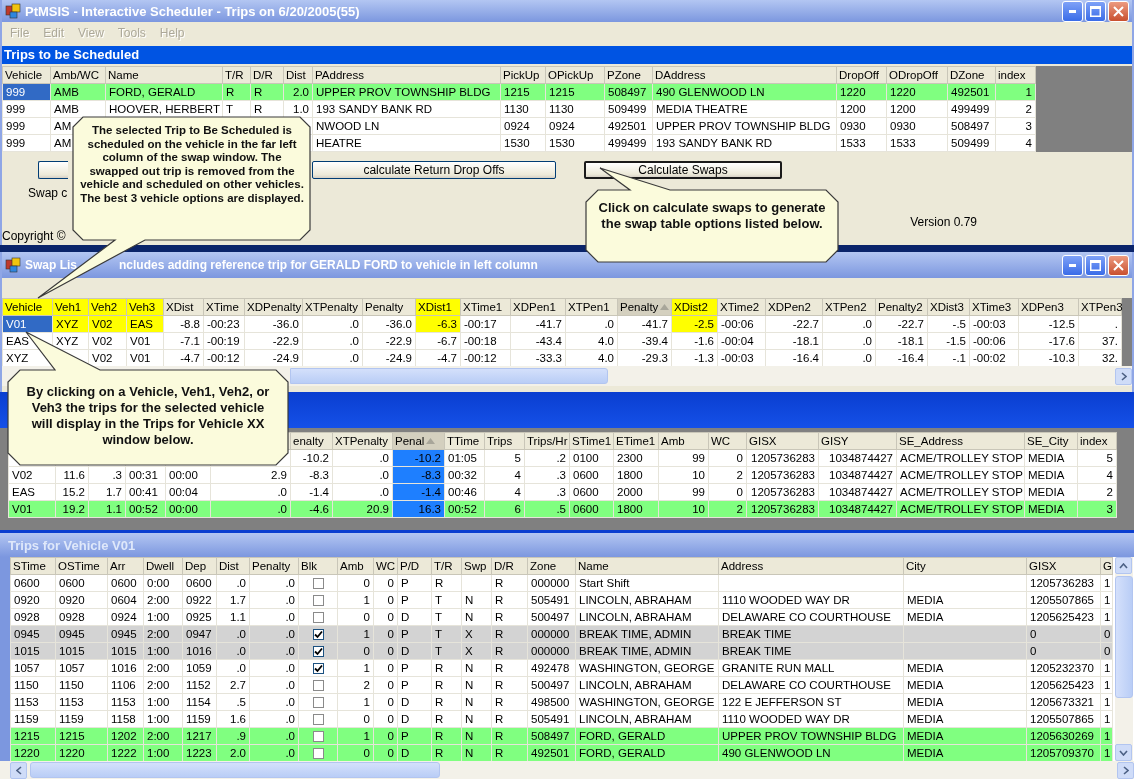  What do you see at coordinates (70, 307) in the screenshot?
I see `column-header: Veh1` at bounding box center [70, 307].